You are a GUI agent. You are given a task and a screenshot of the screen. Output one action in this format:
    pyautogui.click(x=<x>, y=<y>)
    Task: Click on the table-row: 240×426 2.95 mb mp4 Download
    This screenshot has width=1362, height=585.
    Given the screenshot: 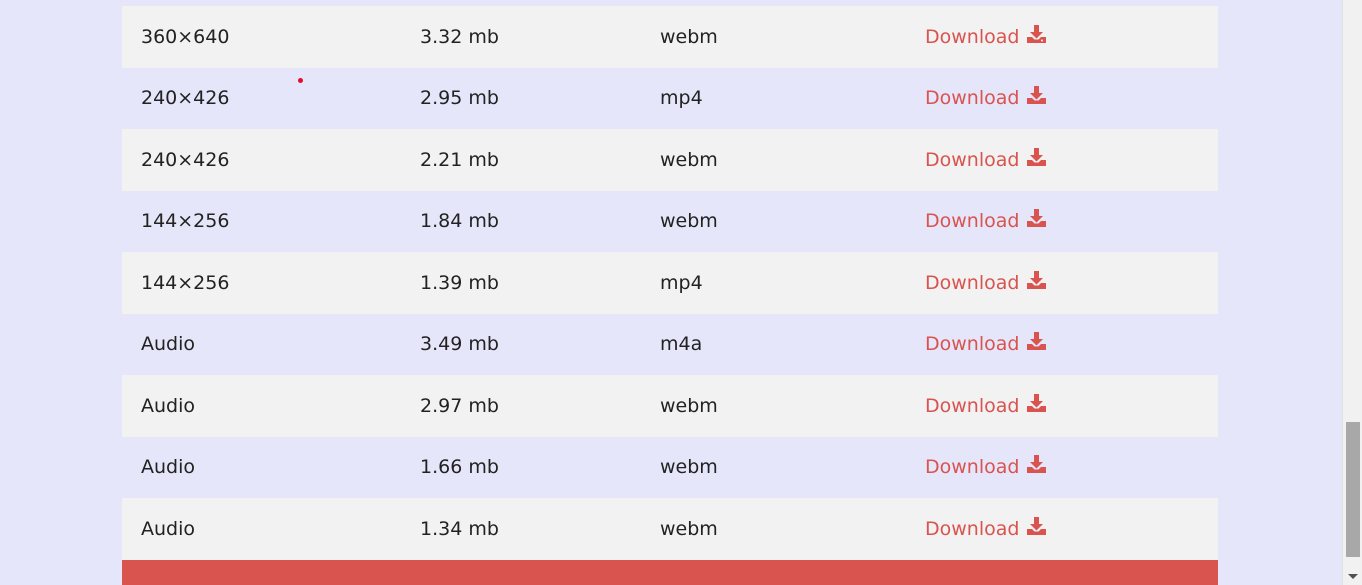 What is the action you would take?
    pyautogui.click(x=670, y=98)
    